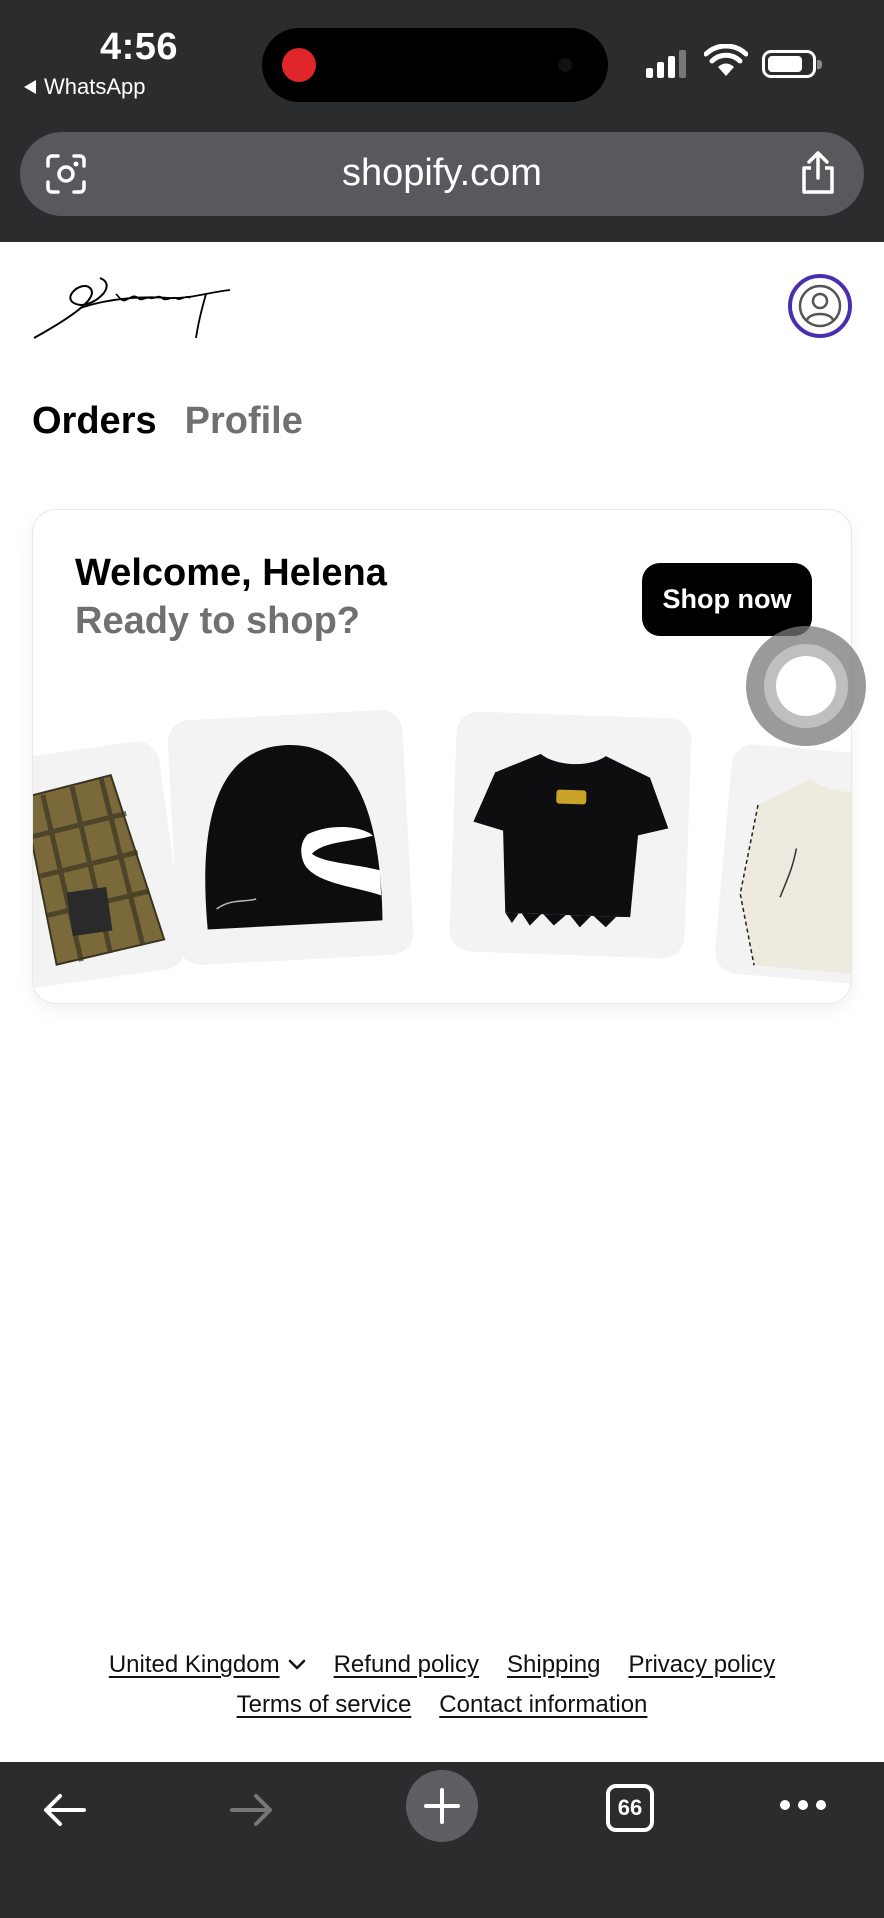 This screenshot has height=1918, width=884. What do you see at coordinates (111, 865) in the screenshot?
I see `product-image-plaid-shirt` at bounding box center [111, 865].